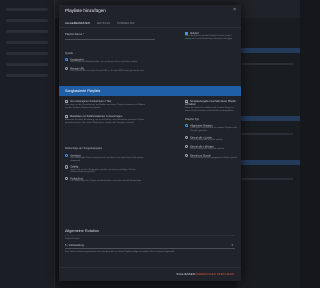  What do you see at coordinates (150, 91) in the screenshot?
I see `section-header-songbased: Songbasierte Playlists` at bounding box center [150, 91].